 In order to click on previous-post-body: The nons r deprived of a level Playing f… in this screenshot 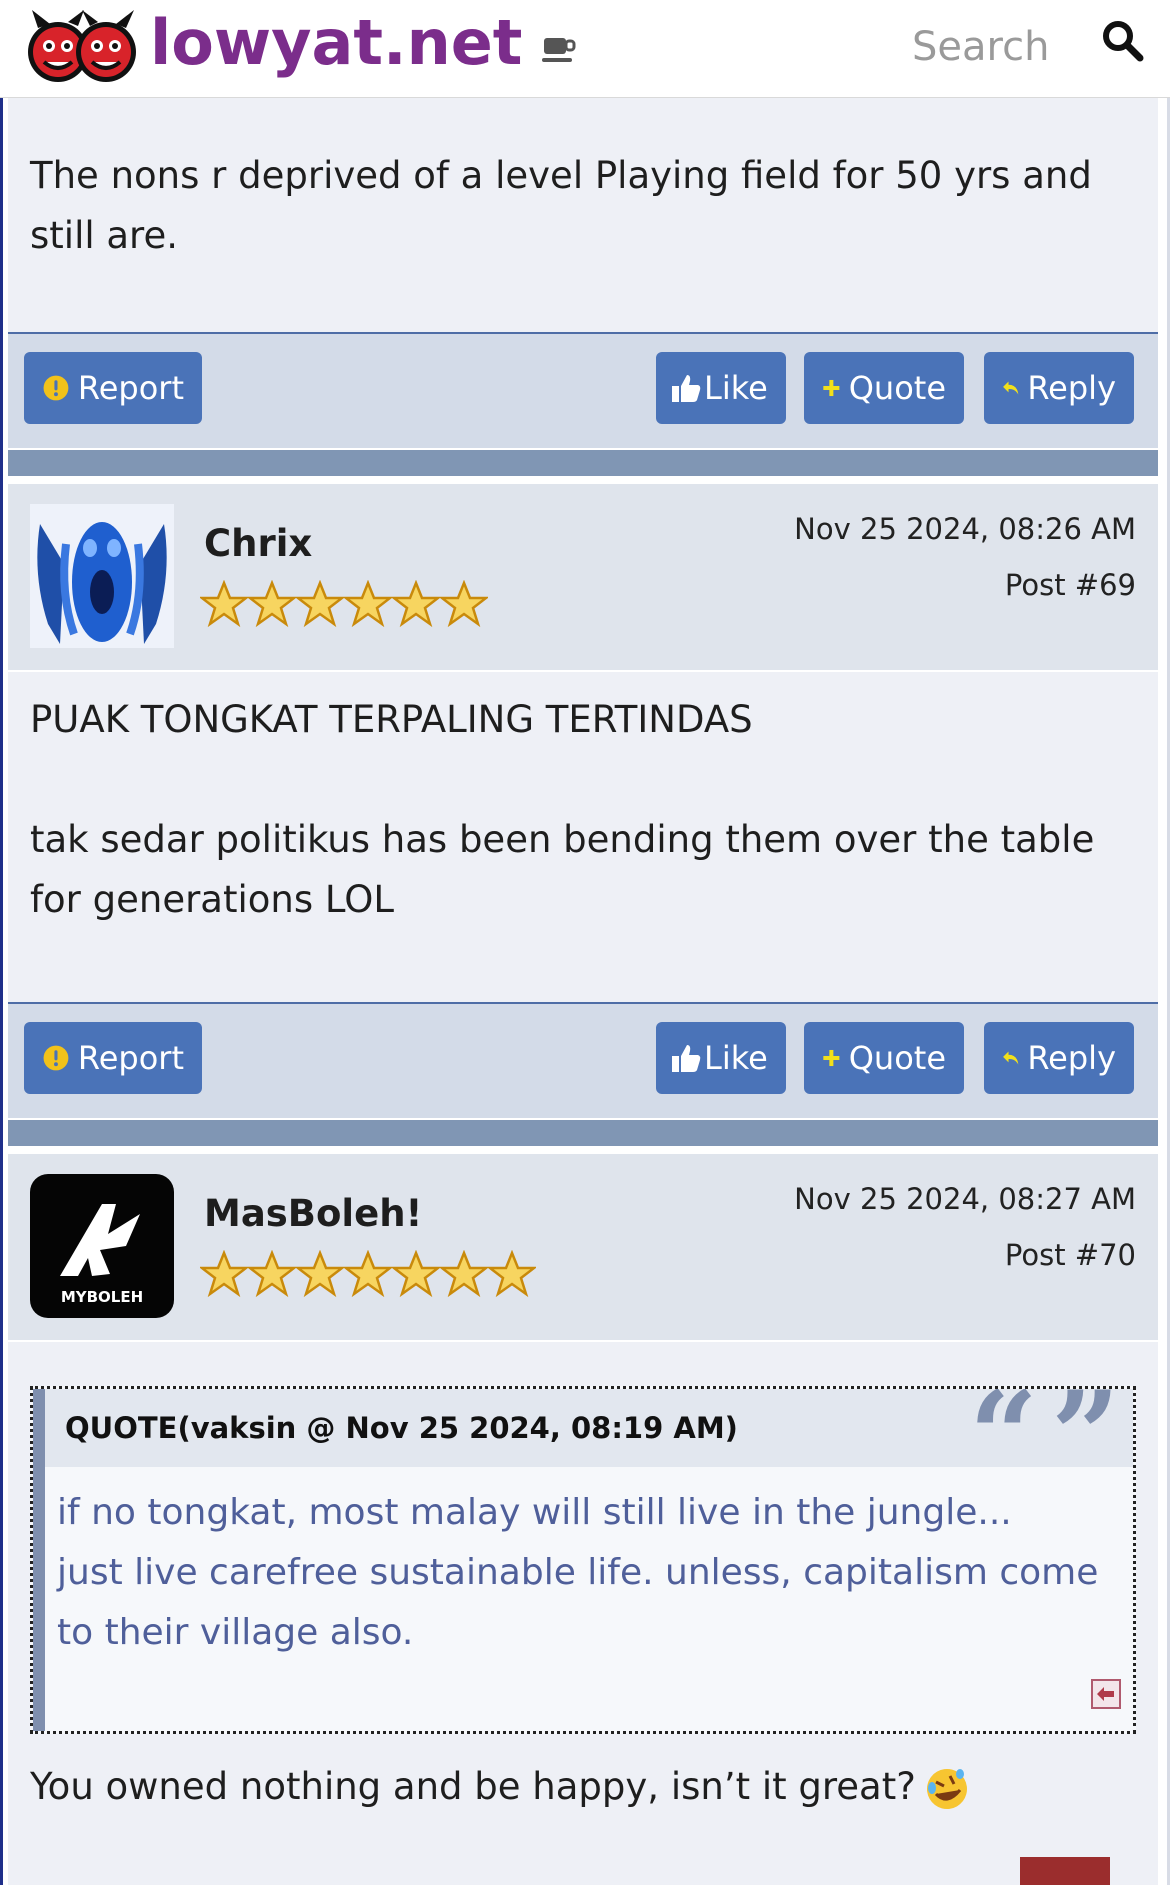, I will do `click(583, 216)`.